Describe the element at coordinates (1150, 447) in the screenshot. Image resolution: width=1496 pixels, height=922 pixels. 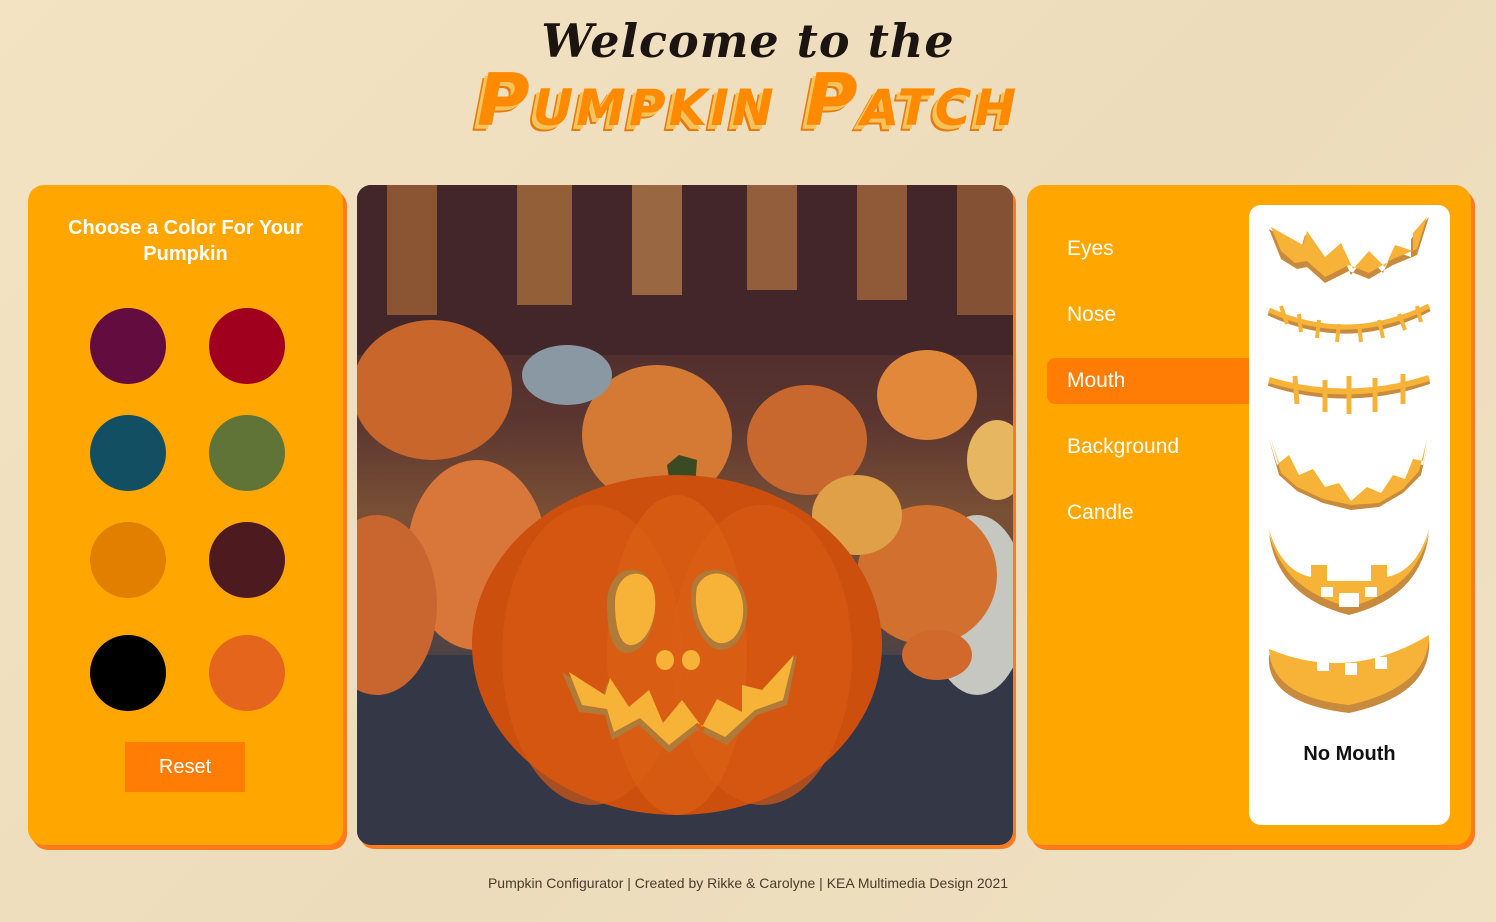
I see `menu-item-background: Background` at that location.